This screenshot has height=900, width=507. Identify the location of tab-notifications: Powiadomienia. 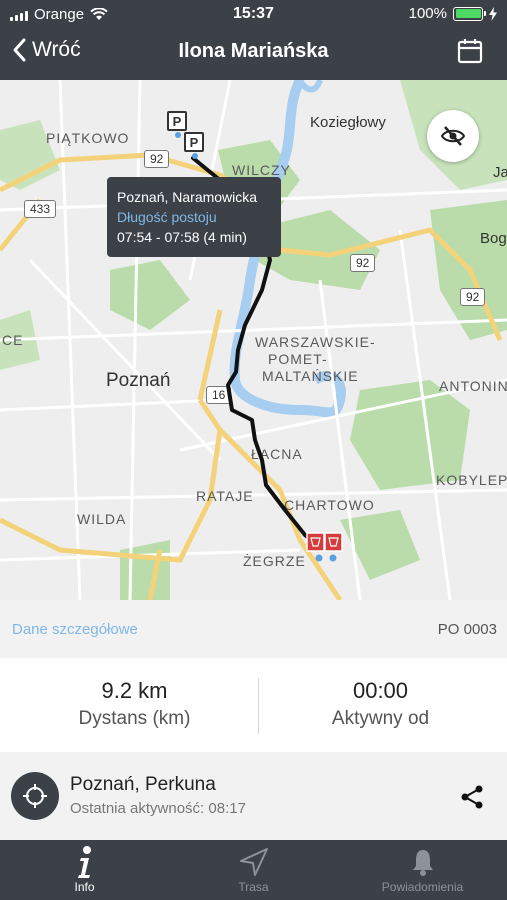
(422, 869).